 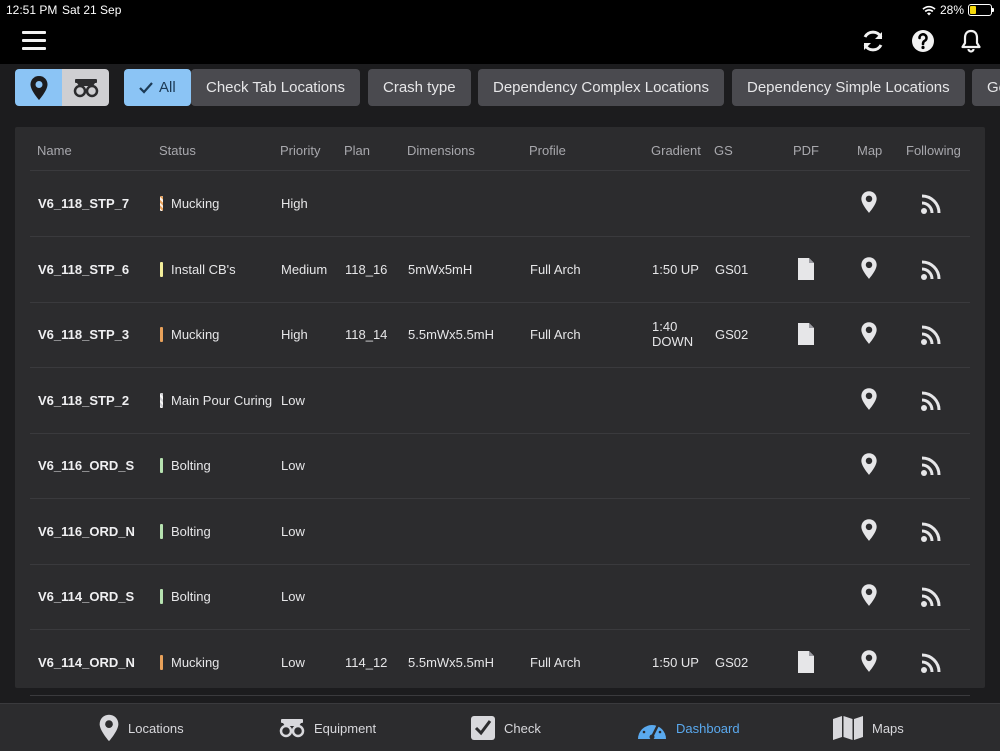 I want to click on tab-locations: Locations, so click(x=141, y=728).